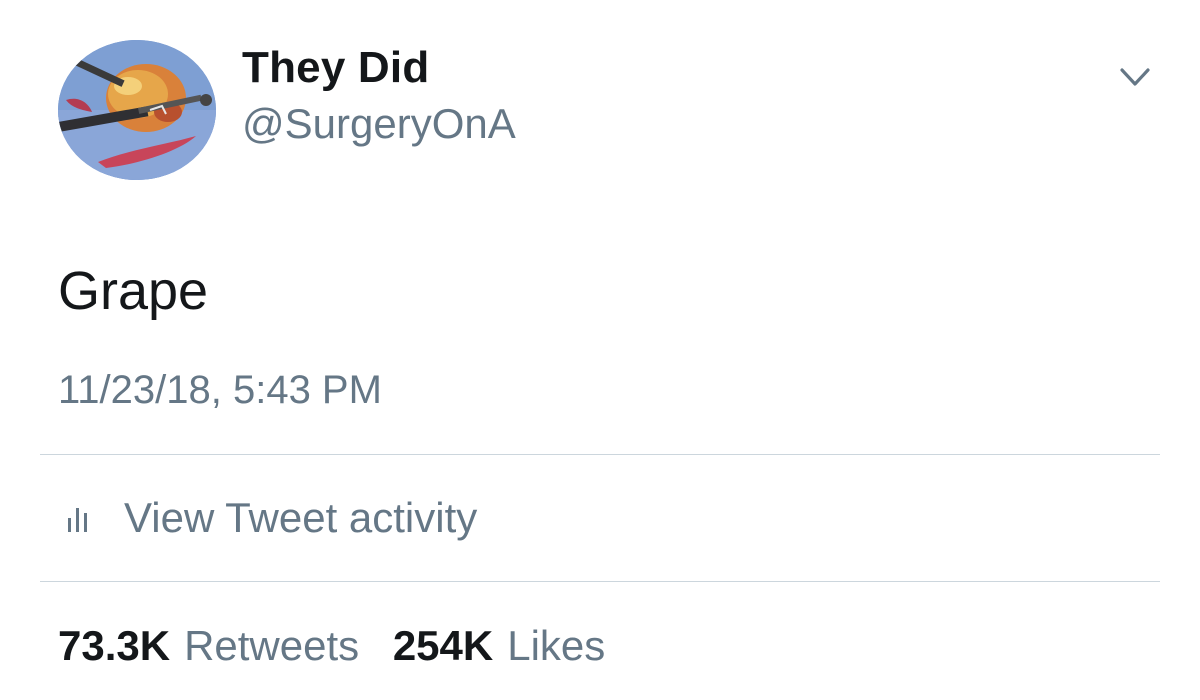  I want to click on tweet-stats: 73.3K Retweets 254K Likes, so click(342, 646).